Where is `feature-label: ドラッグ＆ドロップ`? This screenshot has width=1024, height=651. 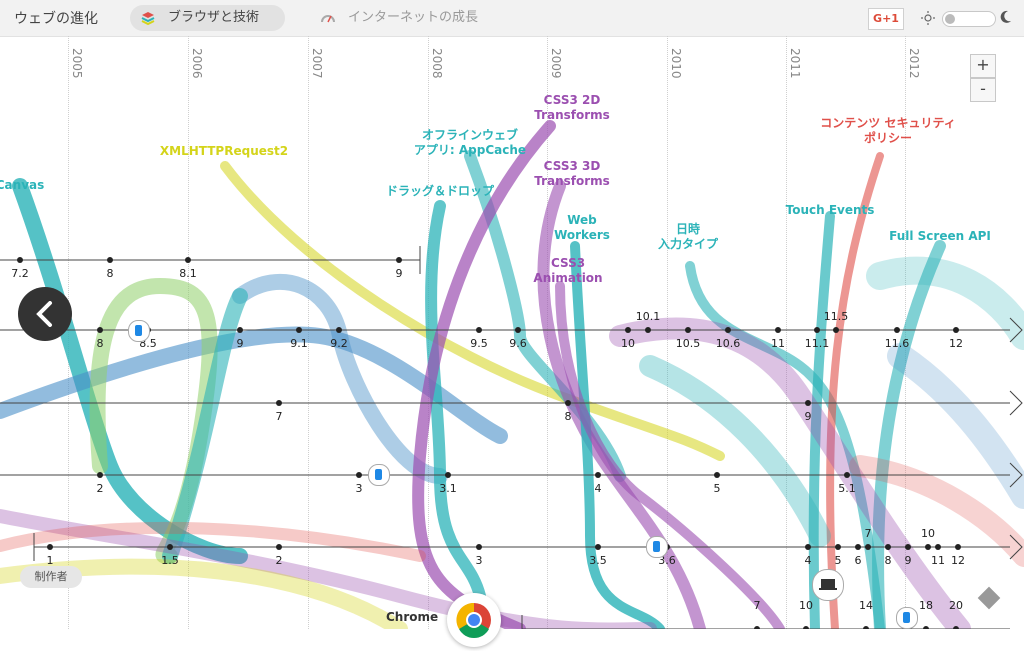 feature-label: ドラッグ＆ドロップ is located at coordinates (440, 191).